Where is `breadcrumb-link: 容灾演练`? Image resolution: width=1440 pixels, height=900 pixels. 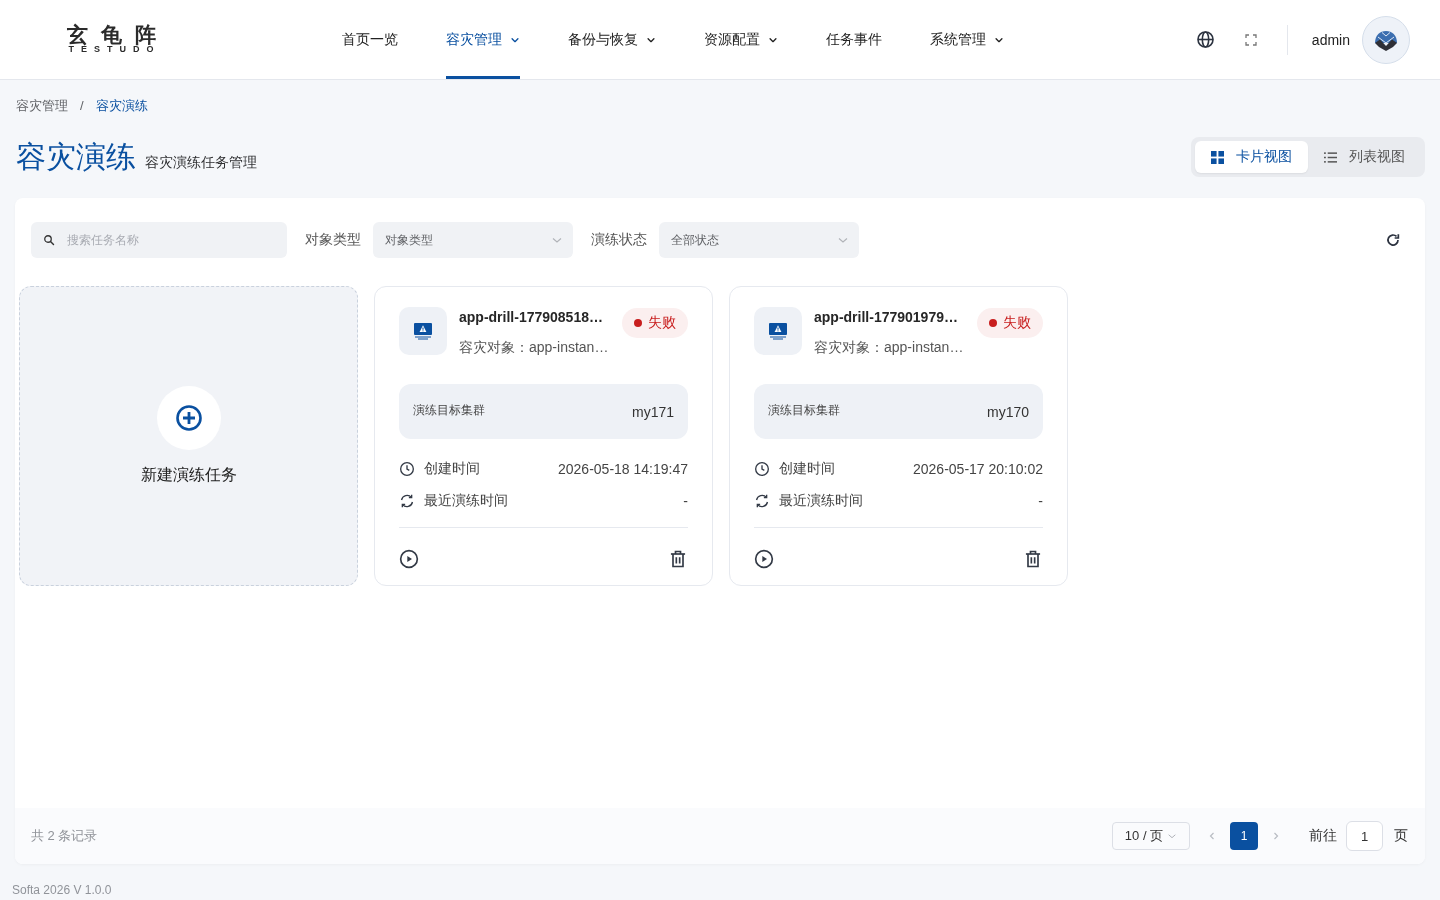
breadcrumb-link: 容灾演练 is located at coordinates (121, 106).